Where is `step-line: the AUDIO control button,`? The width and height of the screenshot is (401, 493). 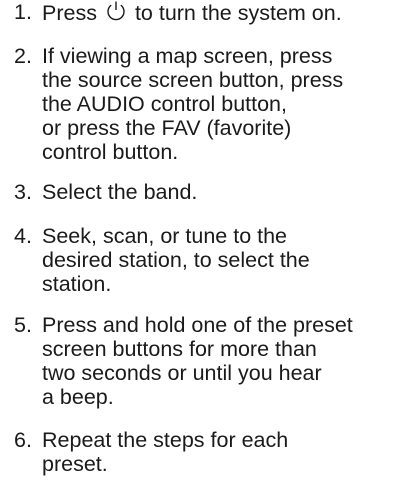
step-line: the AUDIO control button, is located at coordinates (164, 104).